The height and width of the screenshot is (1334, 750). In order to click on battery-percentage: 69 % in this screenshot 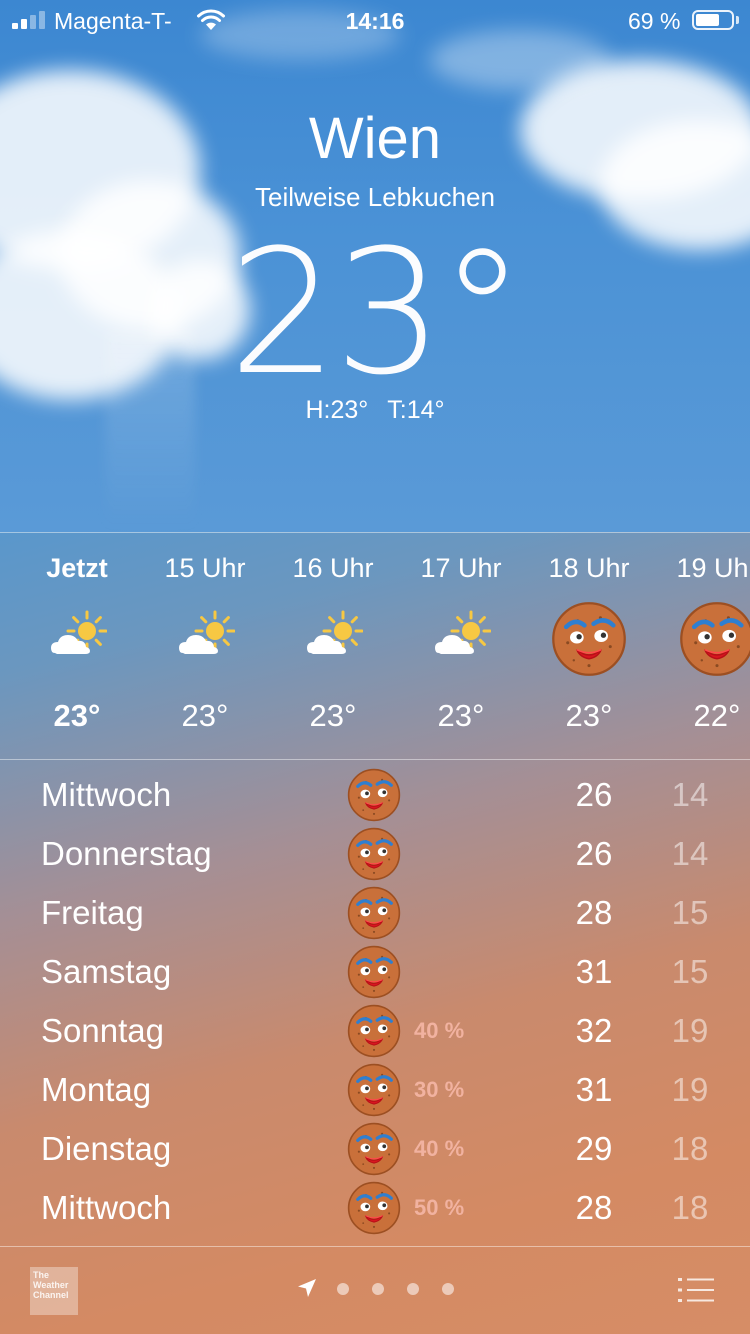, I will do `click(654, 21)`.